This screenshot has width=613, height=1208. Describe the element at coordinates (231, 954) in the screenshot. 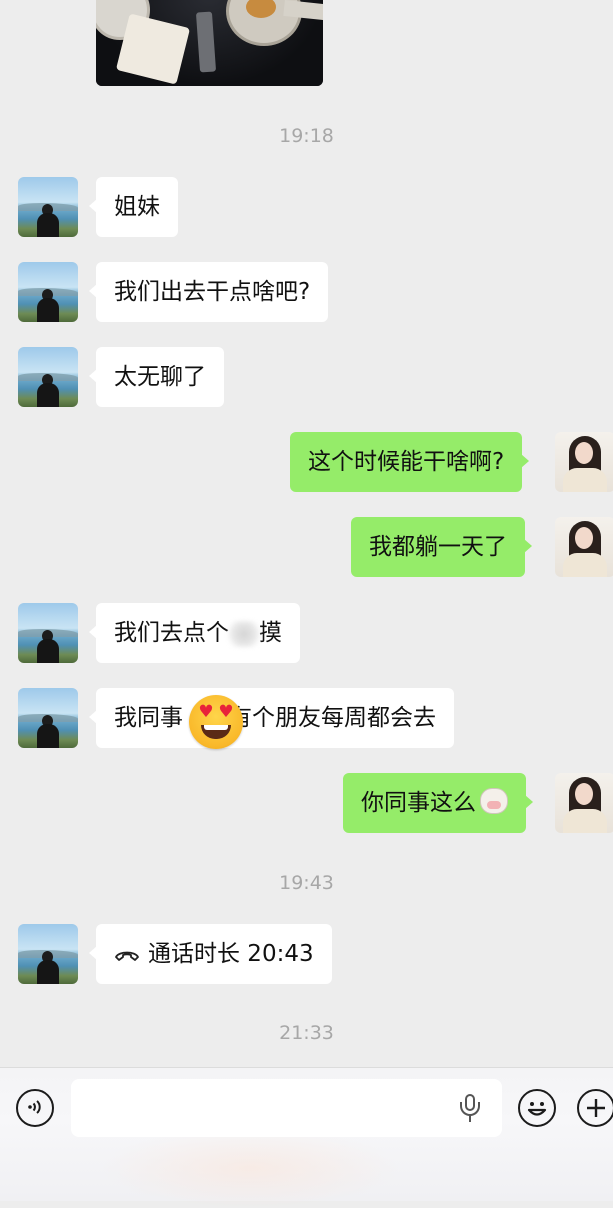

I see `call-duration-text: 通话时长 20:43` at that location.